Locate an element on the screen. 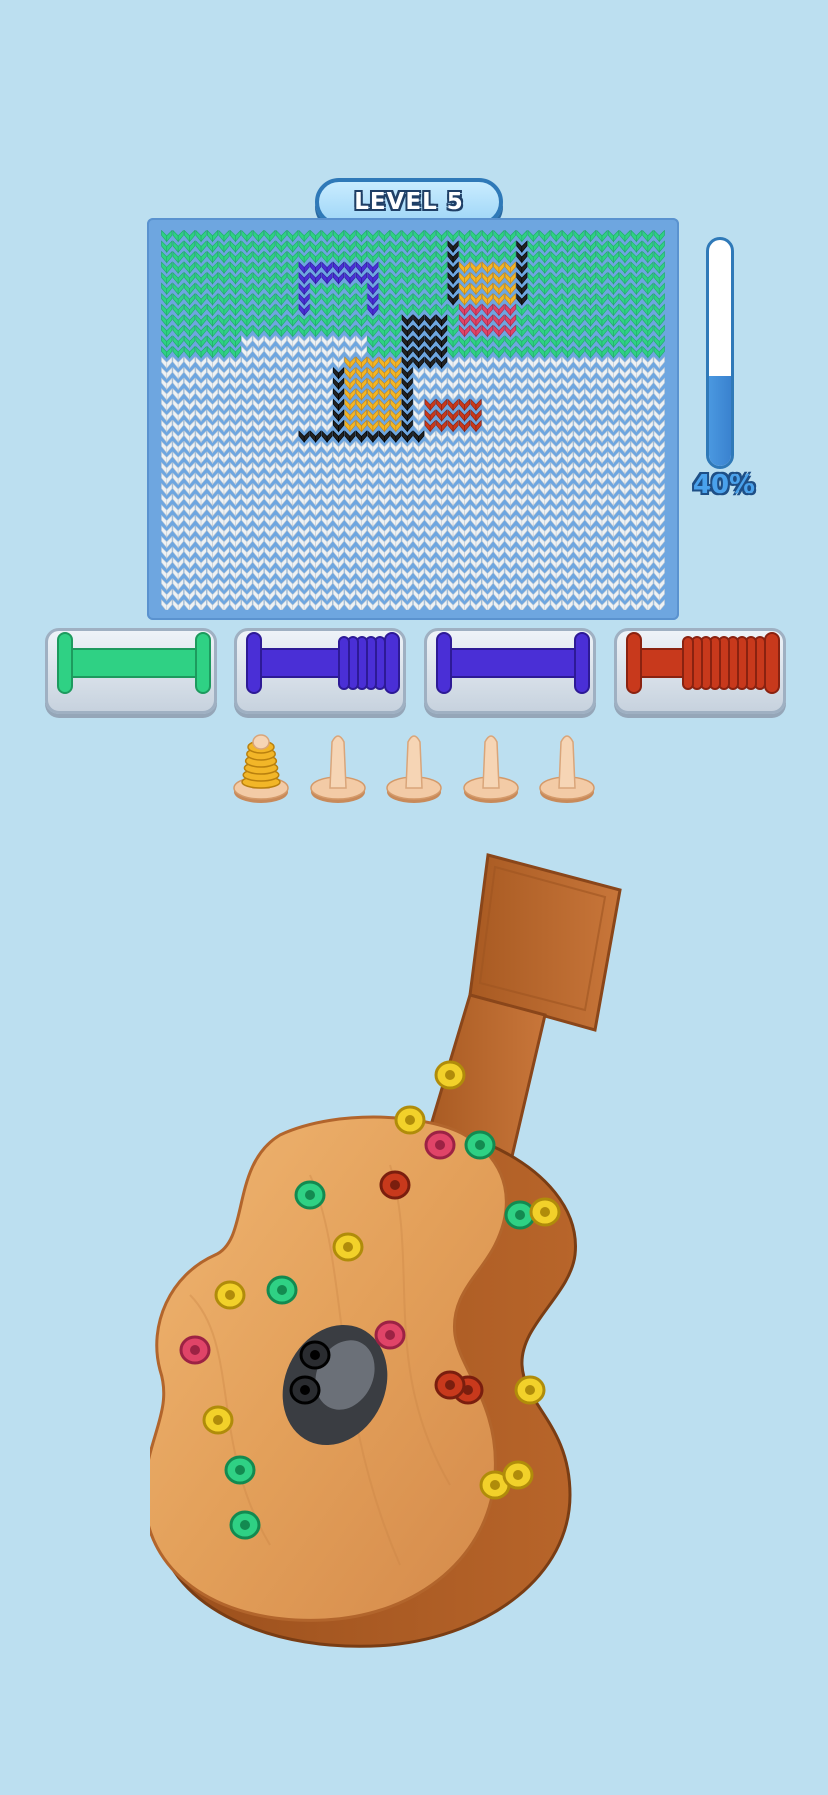 The image size is (828, 1795). progress-percent: 40% is located at coordinates (724, 485).